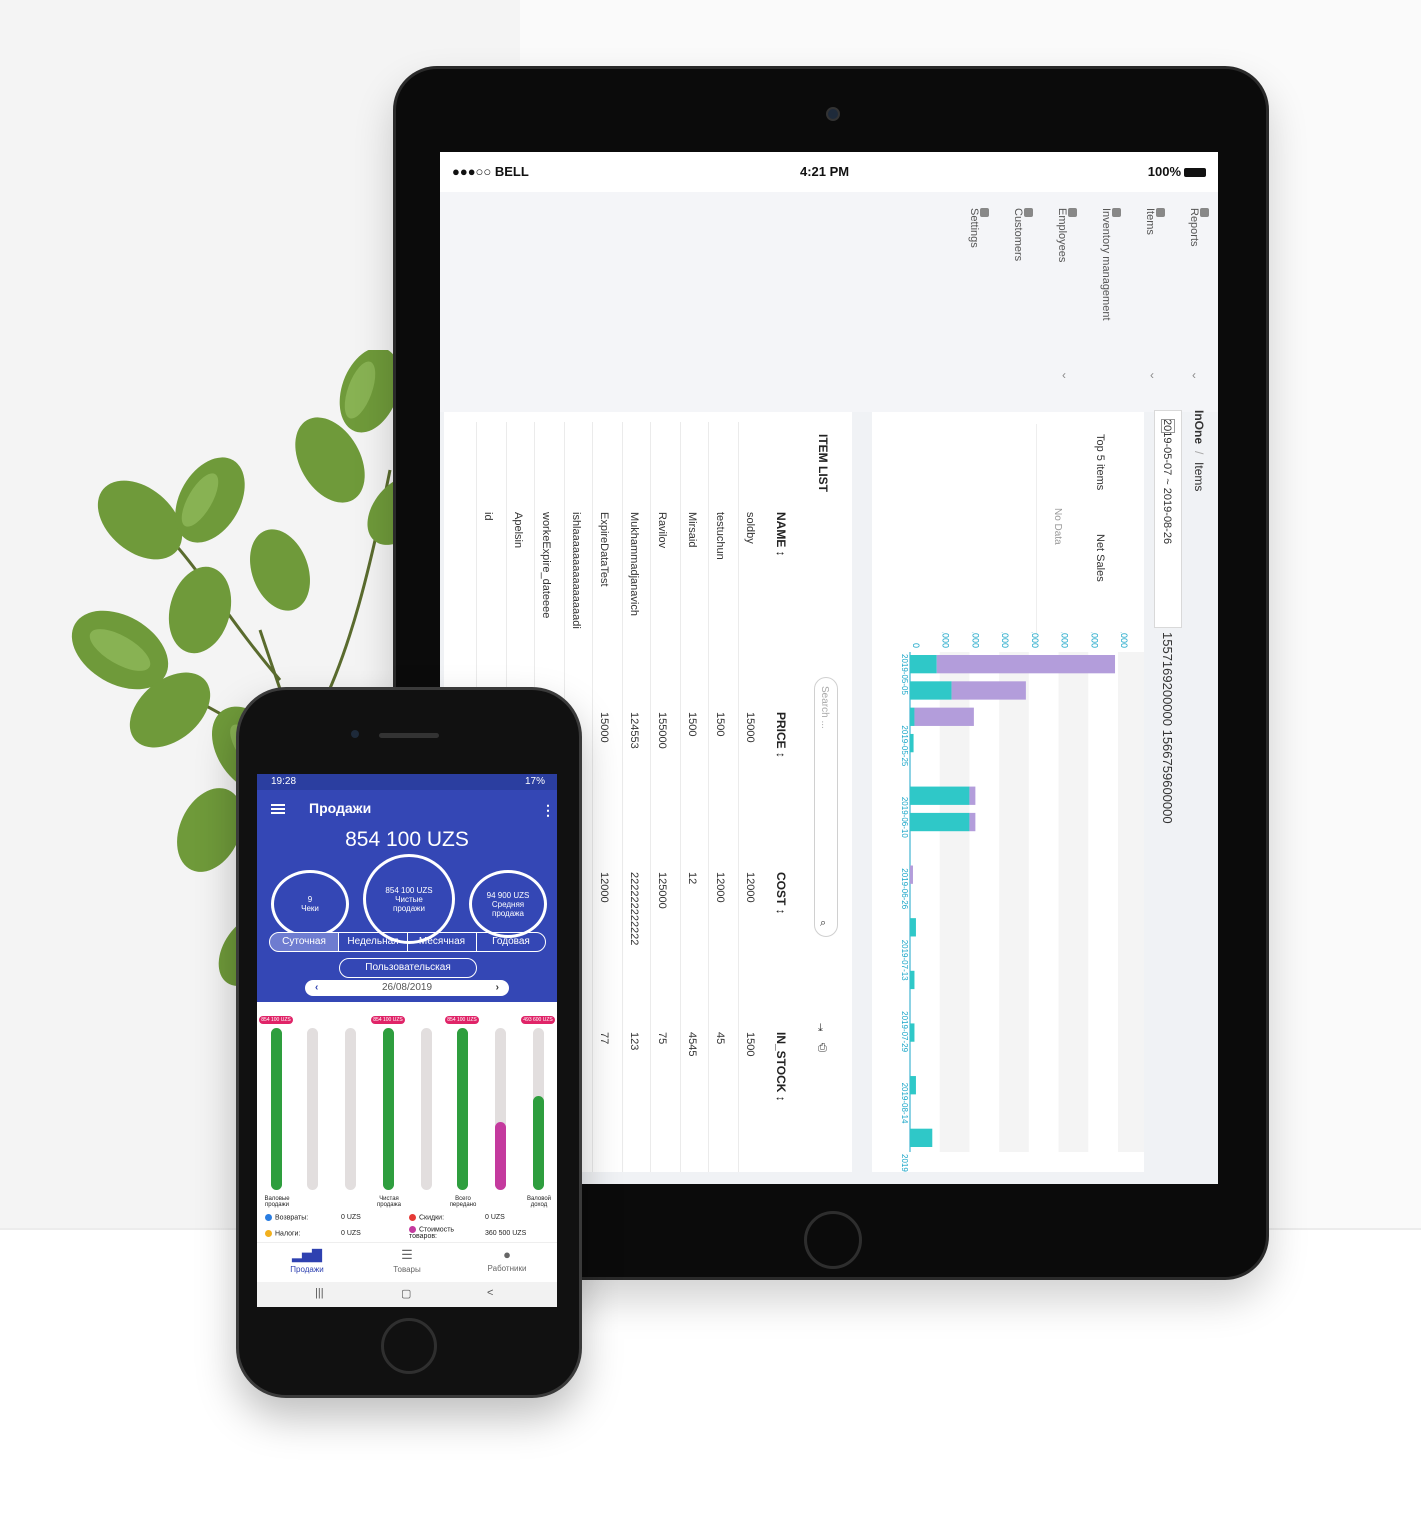  Describe the element at coordinates (576, 570) in the screenshot. I see `table-cell-name: ishlaaaaaaaaaaaaaaadi` at that location.